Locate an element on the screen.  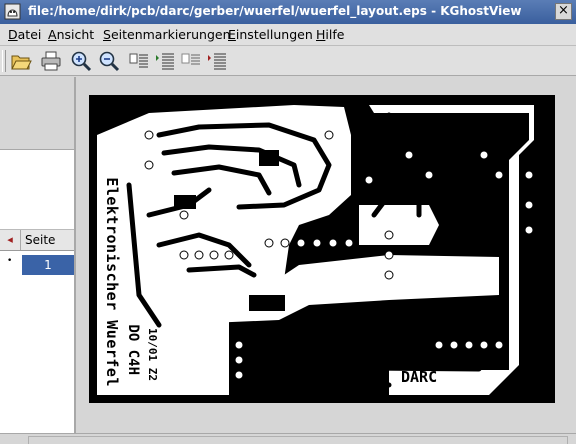
menu-hilfe: Hilfe is located at coordinates (330, 34).